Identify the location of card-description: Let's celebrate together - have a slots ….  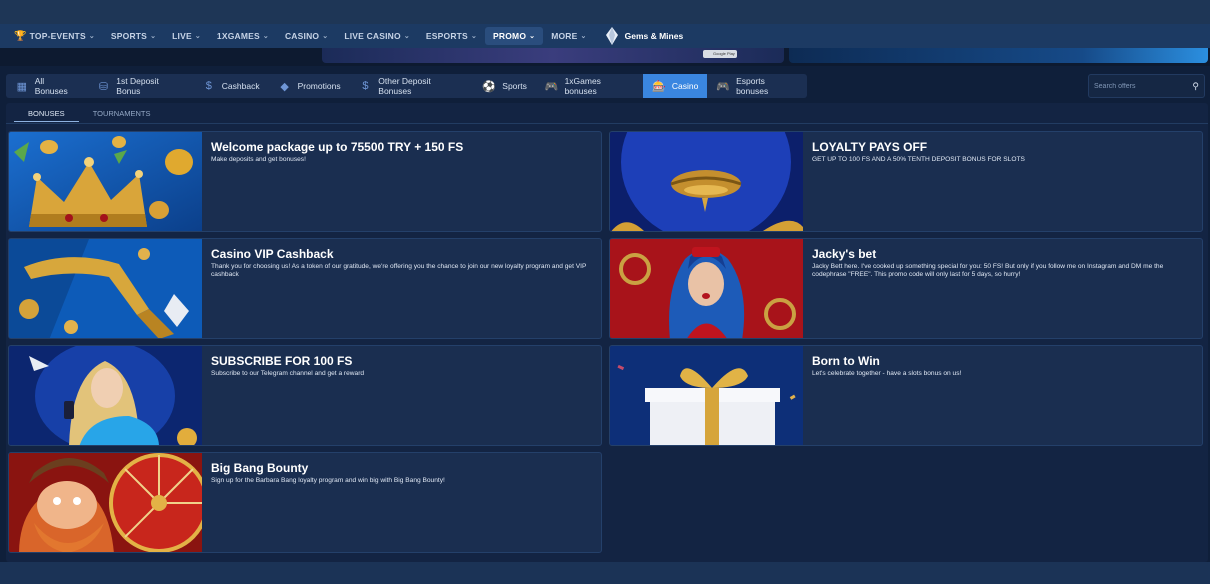
(887, 373).